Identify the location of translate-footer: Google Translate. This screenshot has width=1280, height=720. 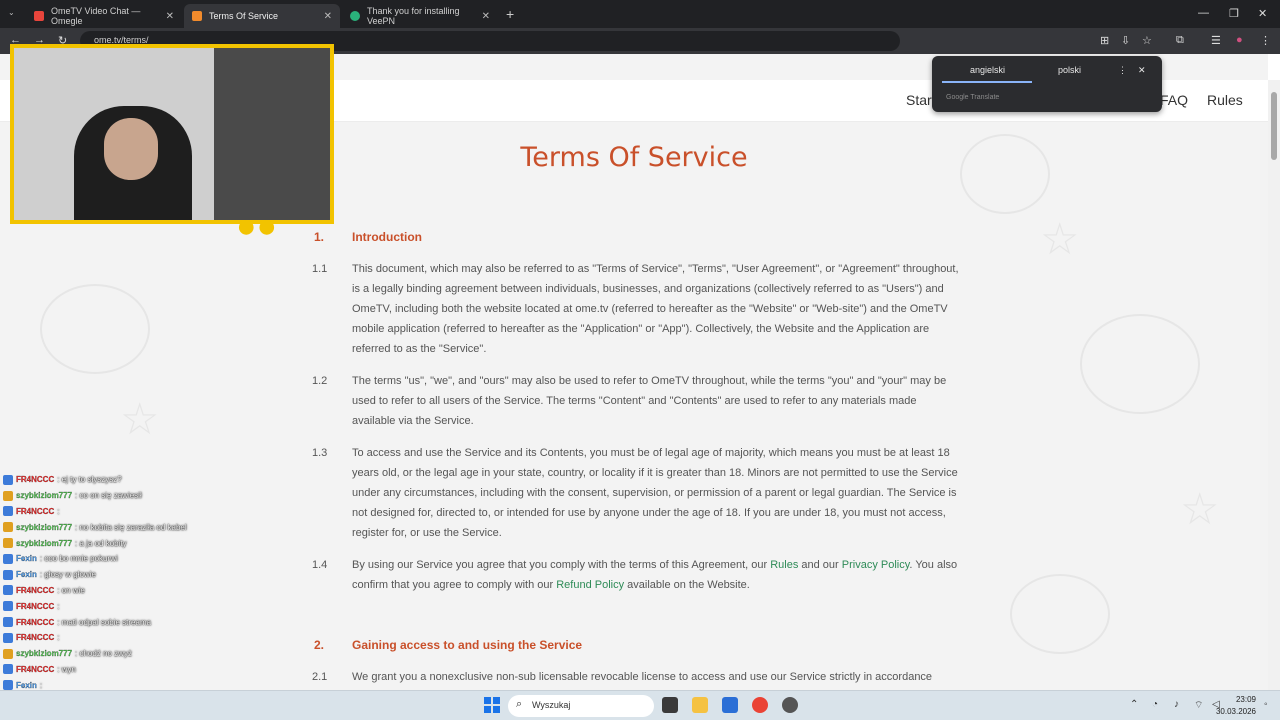
(973, 97).